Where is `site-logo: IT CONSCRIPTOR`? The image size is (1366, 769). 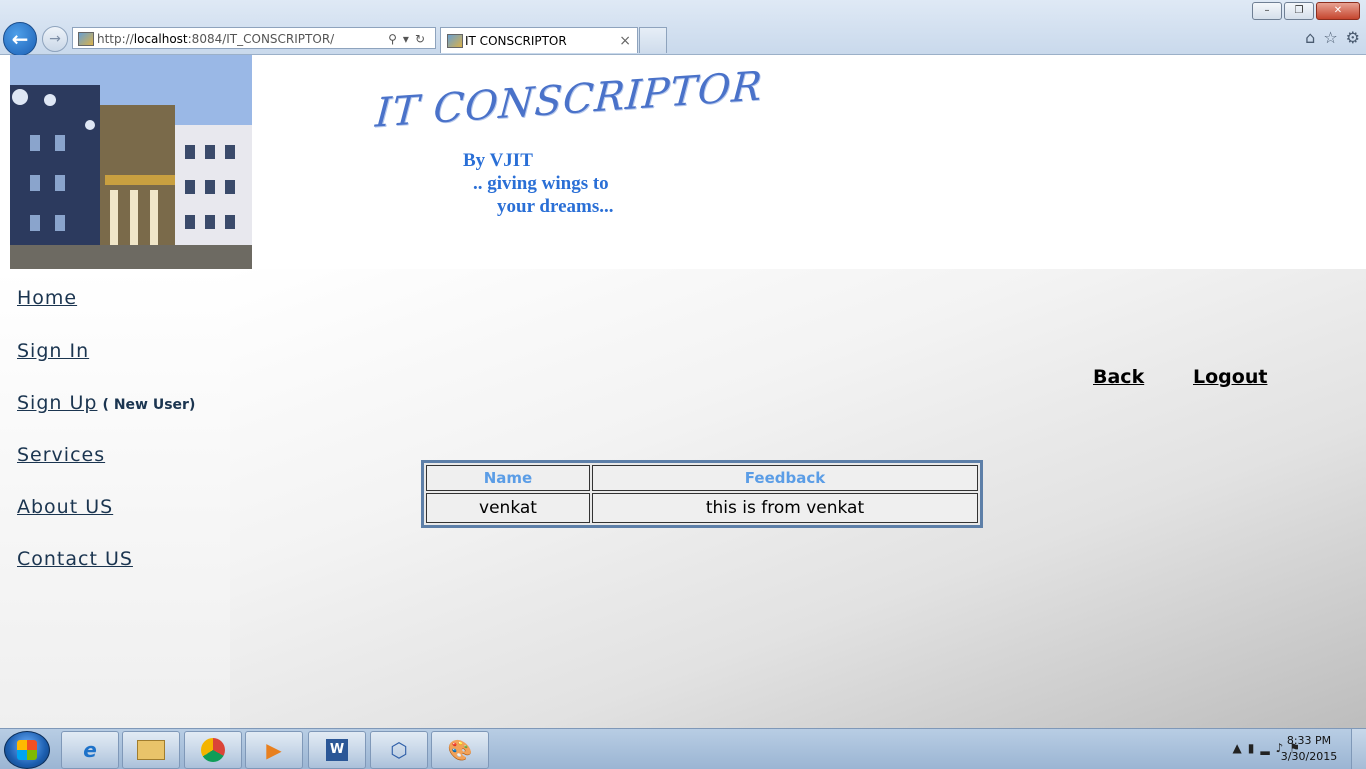 site-logo: IT CONSCRIPTOR is located at coordinates (569, 100).